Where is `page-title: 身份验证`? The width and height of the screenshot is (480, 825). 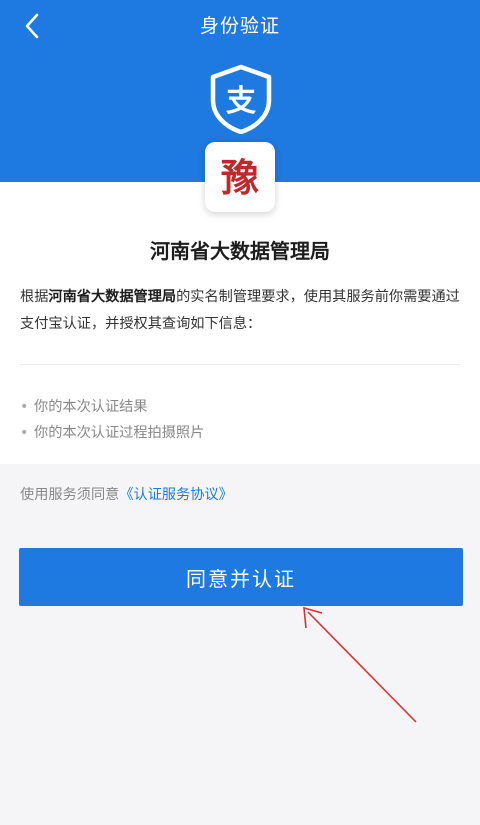
page-title: 身份验证 is located at coordinates (239, 26).